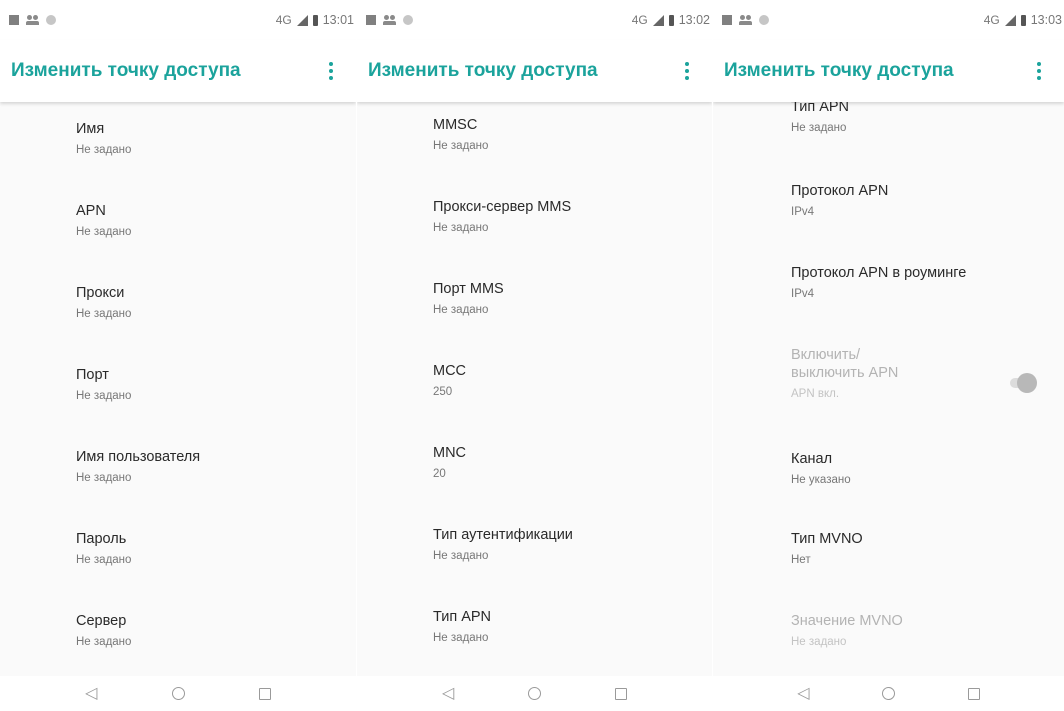 Image resolution: width=1064 pixels, height=711 pixels. I want to click on status-time: 13:03, so click(1046, 20).